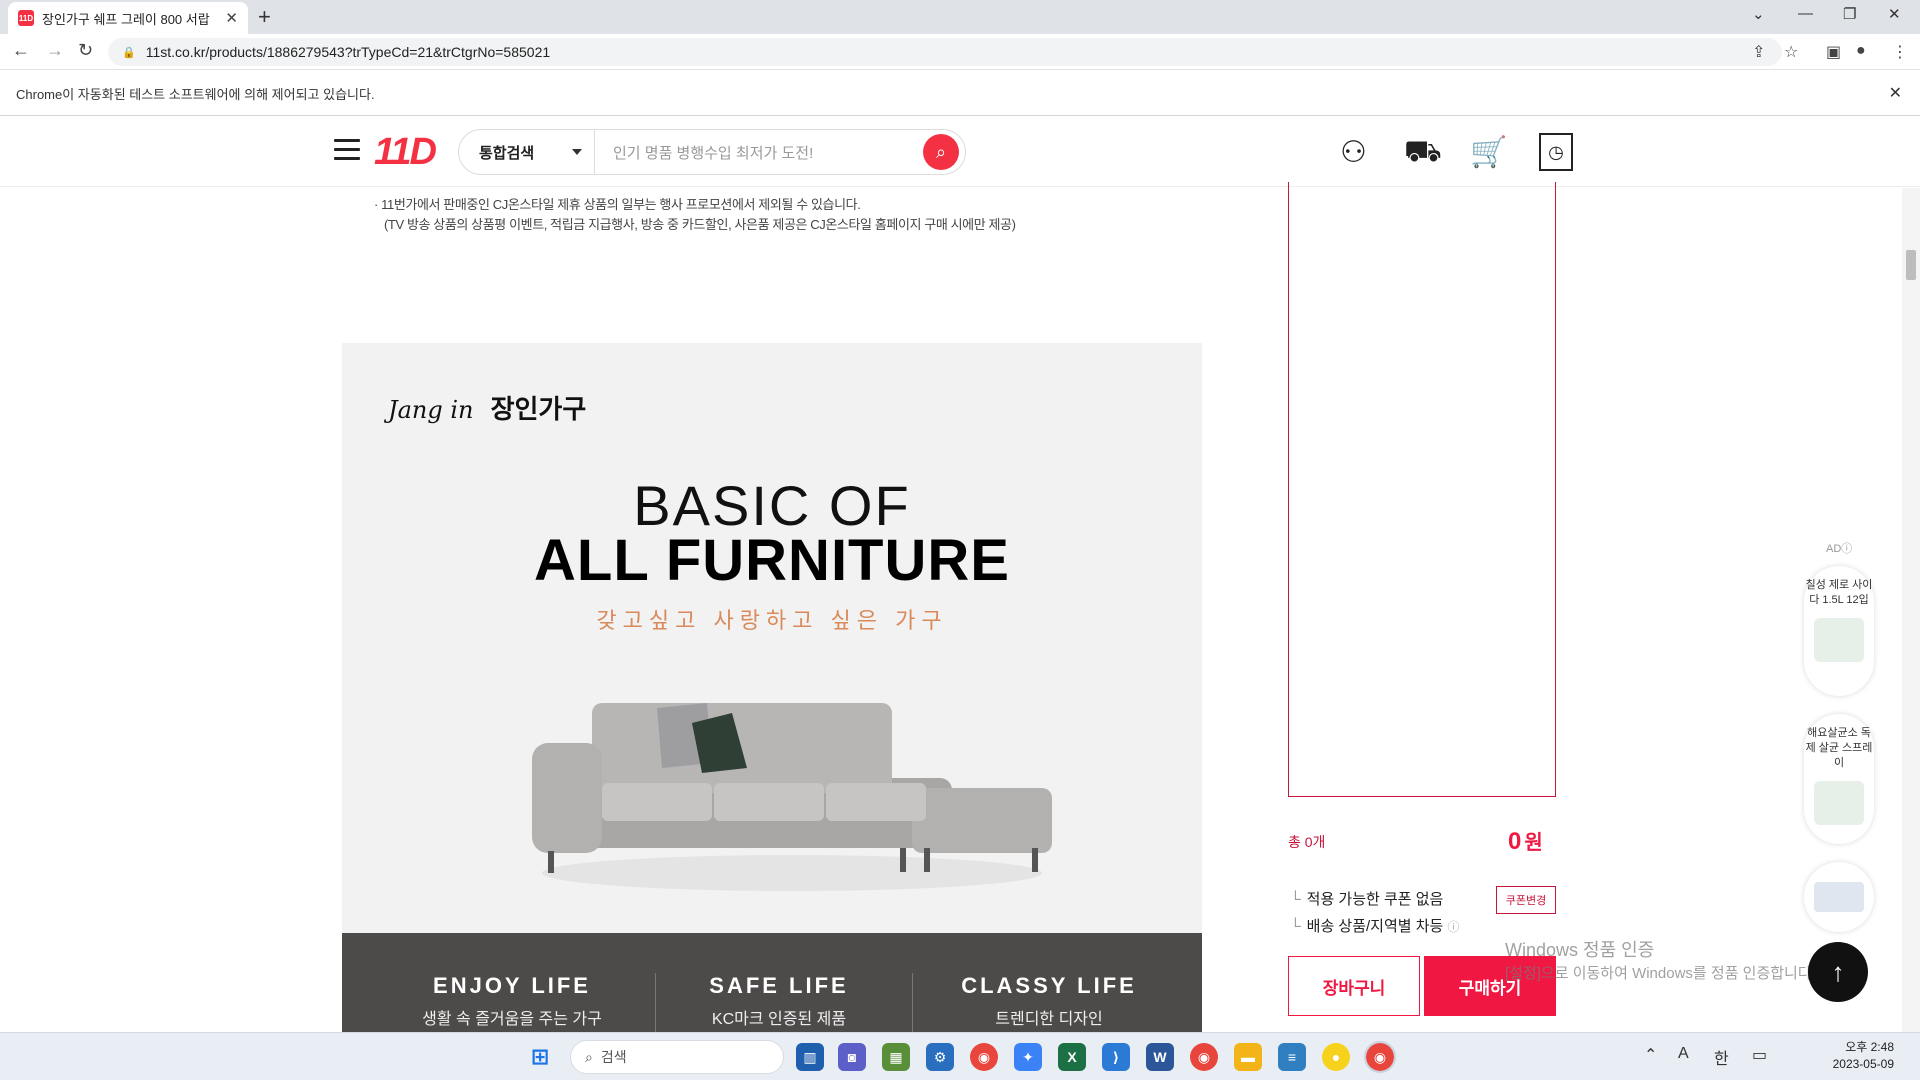 This screenshot has width=1920, height=1080. I want to click on ime-mode-a: A, so click(1683, 1054).